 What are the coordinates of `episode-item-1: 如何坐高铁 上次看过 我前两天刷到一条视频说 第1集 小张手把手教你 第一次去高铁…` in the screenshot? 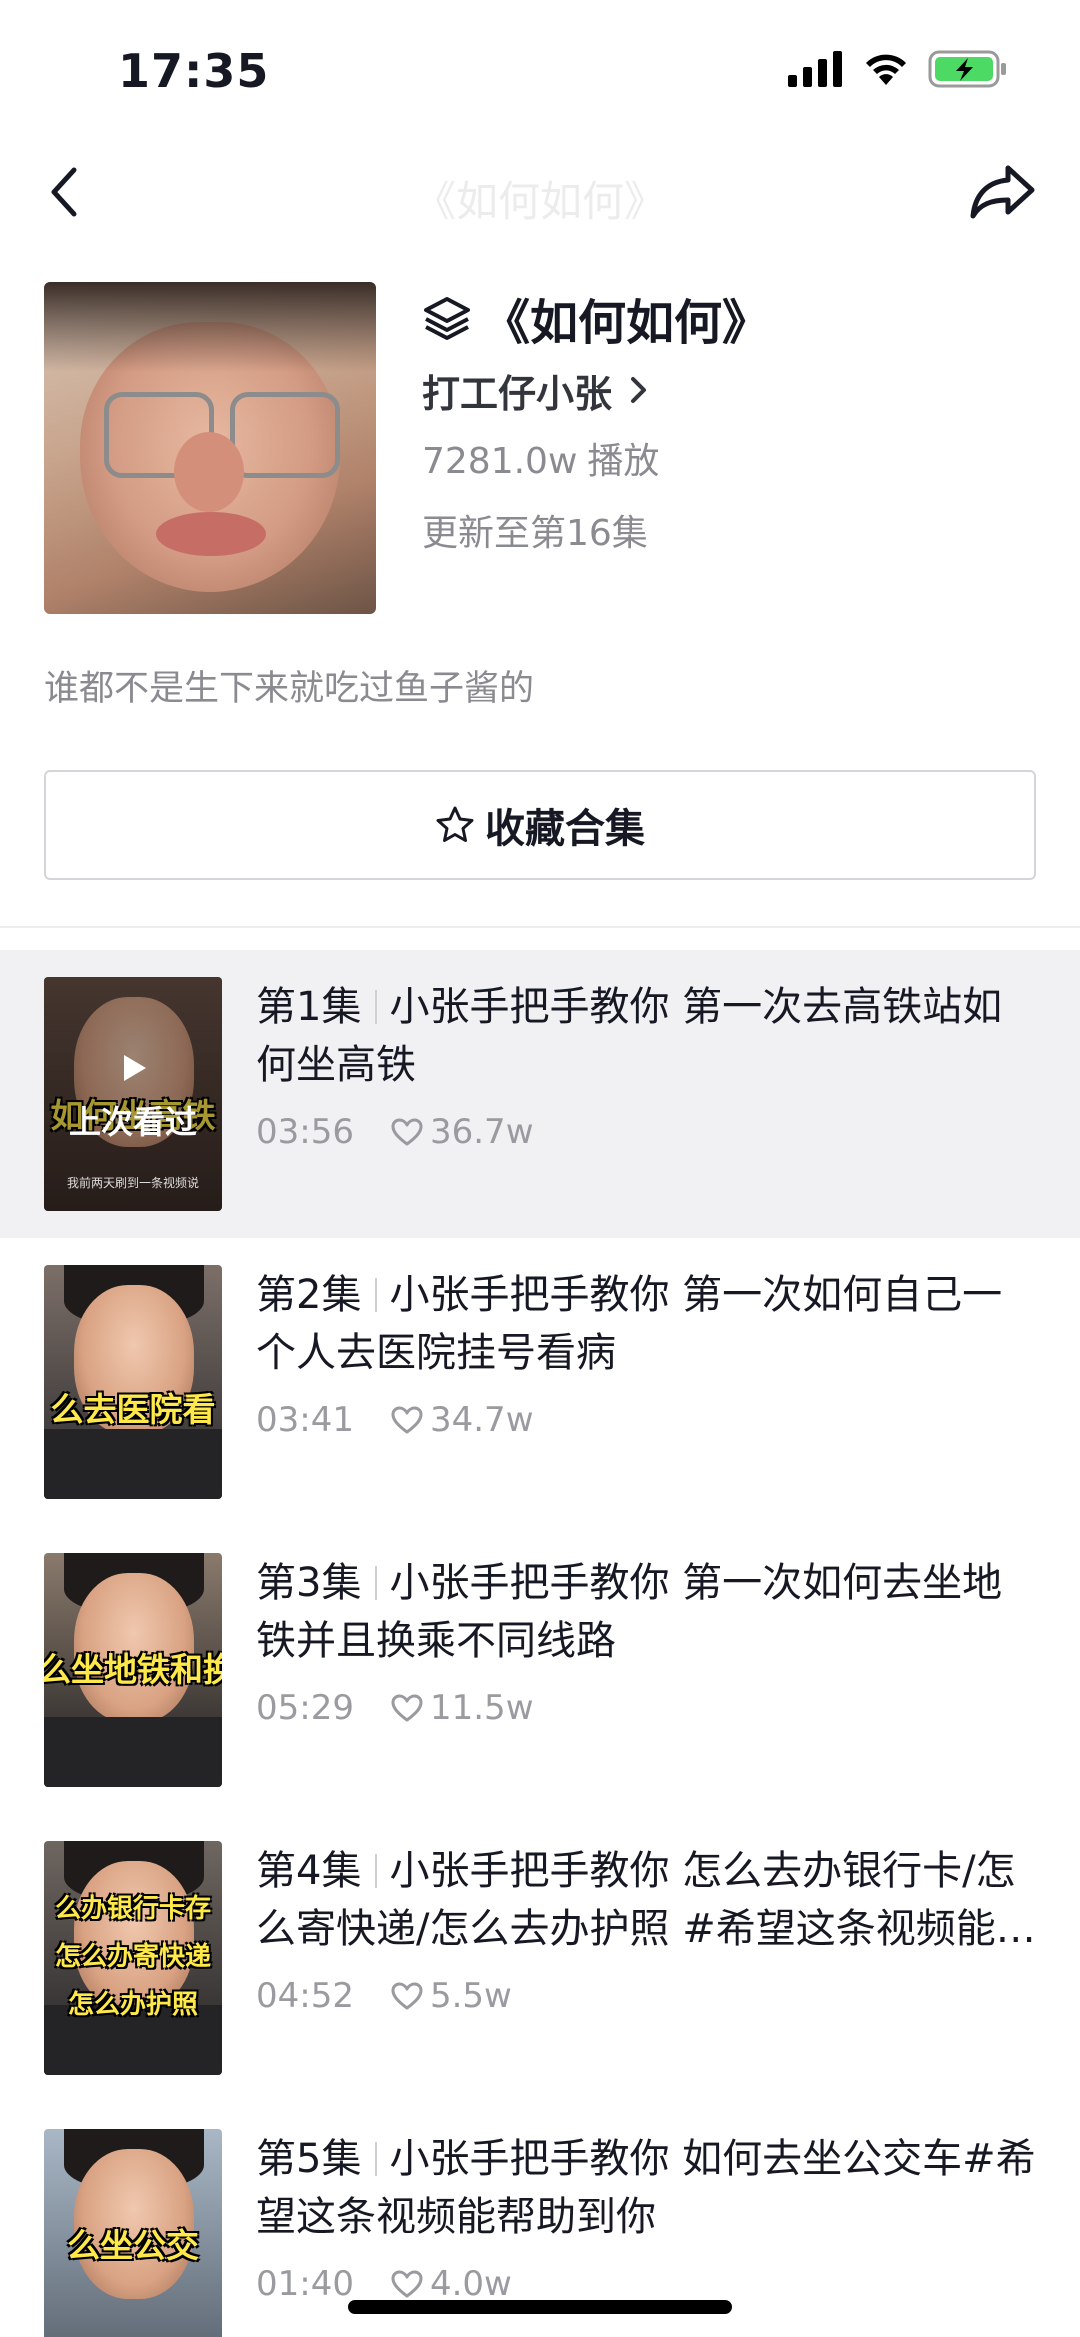 It's located at (540, 1094).